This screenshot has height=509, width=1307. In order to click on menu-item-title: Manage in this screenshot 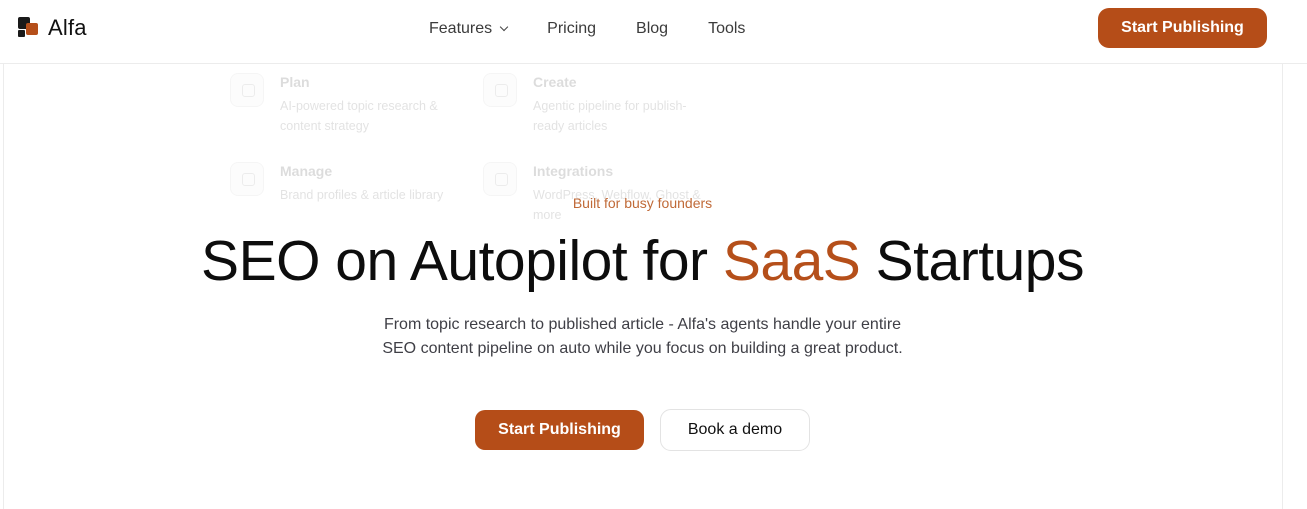, I will do `click(306, 171)`.